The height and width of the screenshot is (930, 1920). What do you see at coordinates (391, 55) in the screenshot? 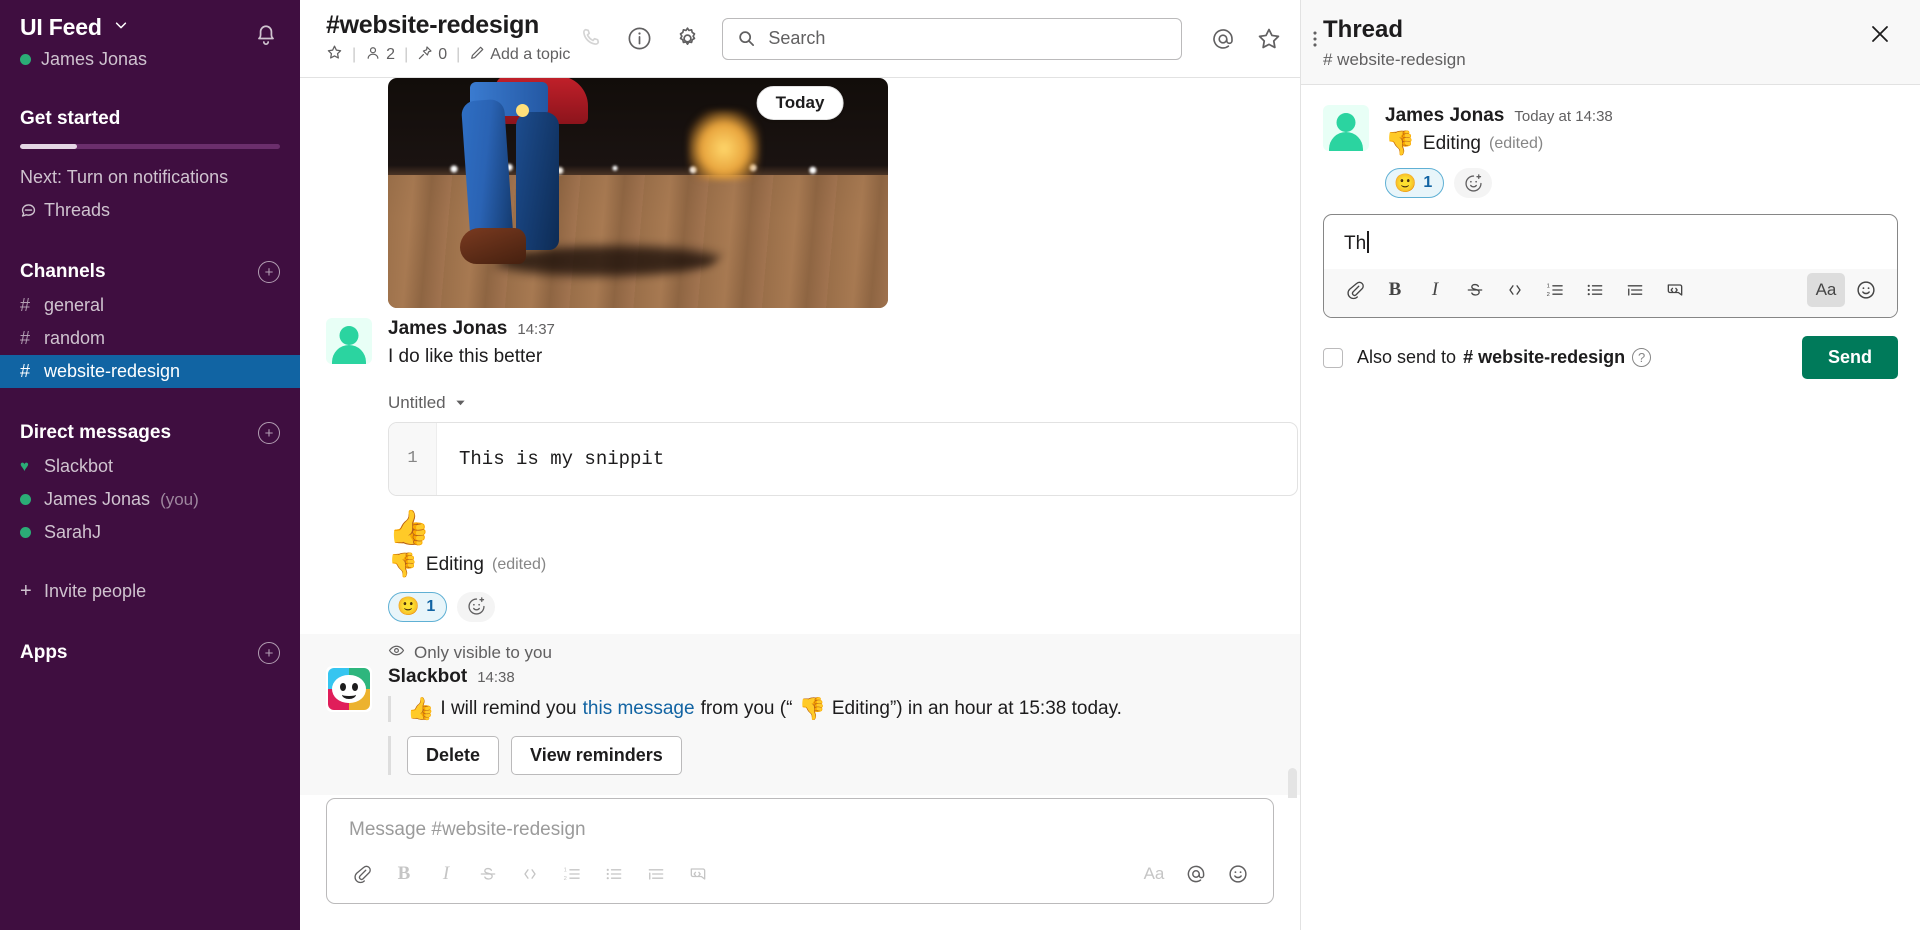
I see `members-count: 2` at bounding box center [391, 55].